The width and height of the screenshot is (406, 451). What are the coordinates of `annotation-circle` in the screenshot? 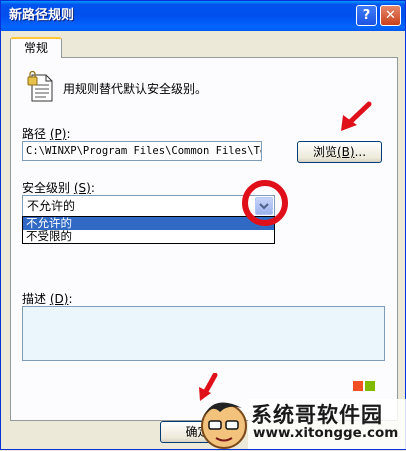 It's located at (265, 203).